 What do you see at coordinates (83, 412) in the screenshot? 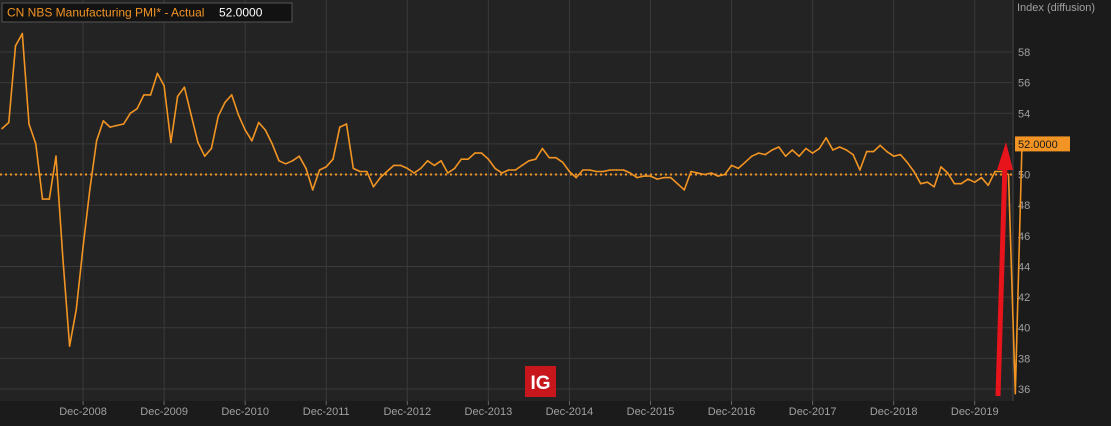
I see `x-tick-label: Dec-2008` at bounding box center [83, 412].